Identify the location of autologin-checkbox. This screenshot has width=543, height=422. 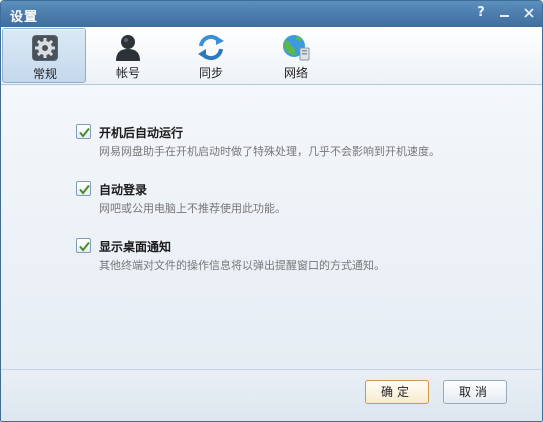
(83, 188).